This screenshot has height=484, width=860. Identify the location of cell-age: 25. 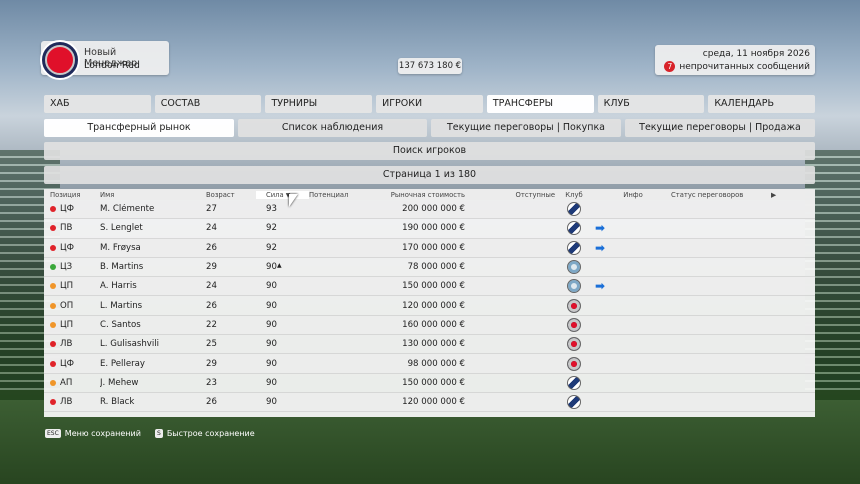
(211, 344).